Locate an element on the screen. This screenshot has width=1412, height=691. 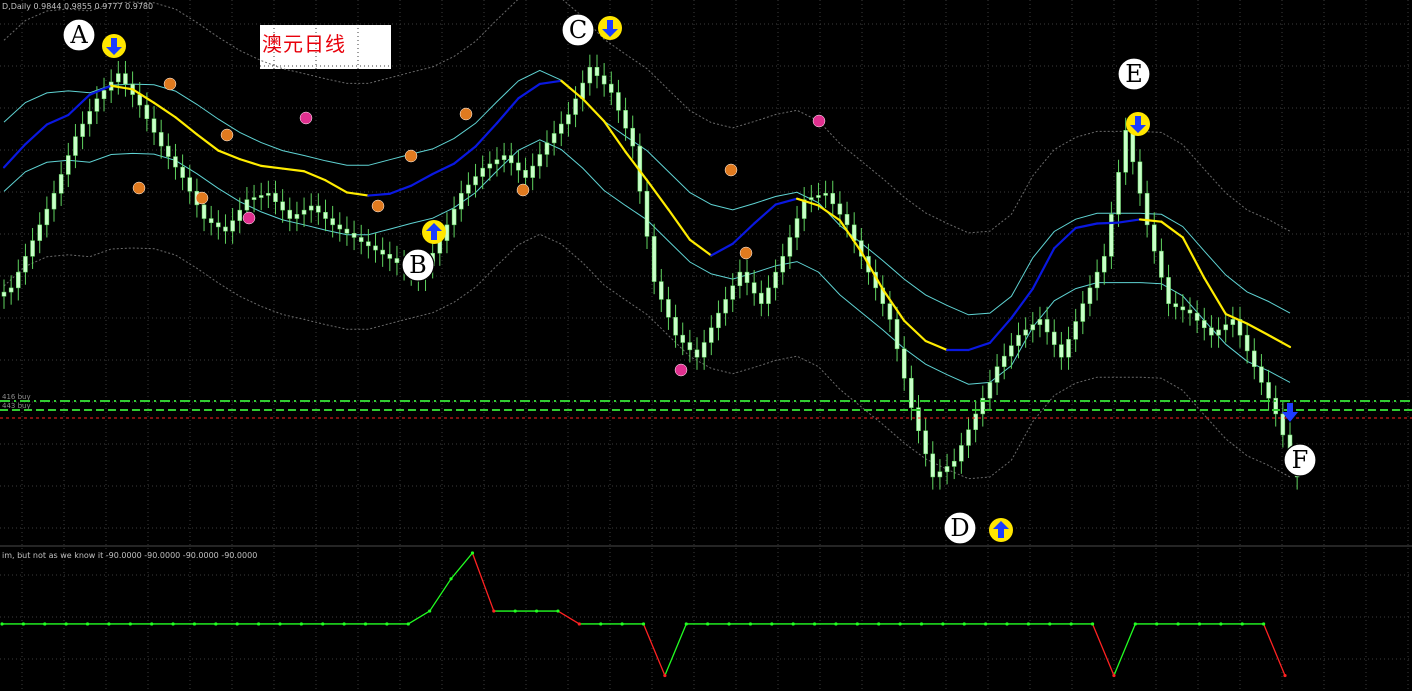
level-label-1: 416 buy is located at coordinates (16, 397).